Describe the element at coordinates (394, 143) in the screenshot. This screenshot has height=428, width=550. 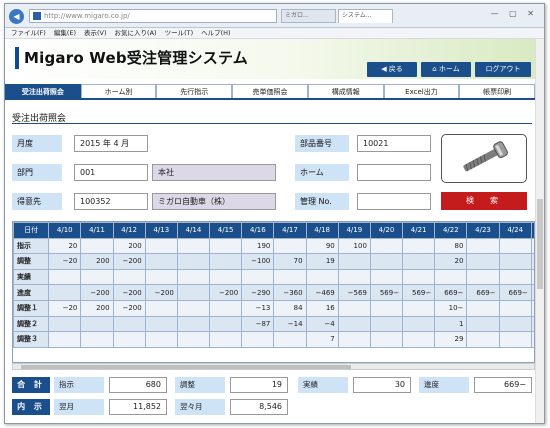
I see `part-number-field: 10021` at that location.